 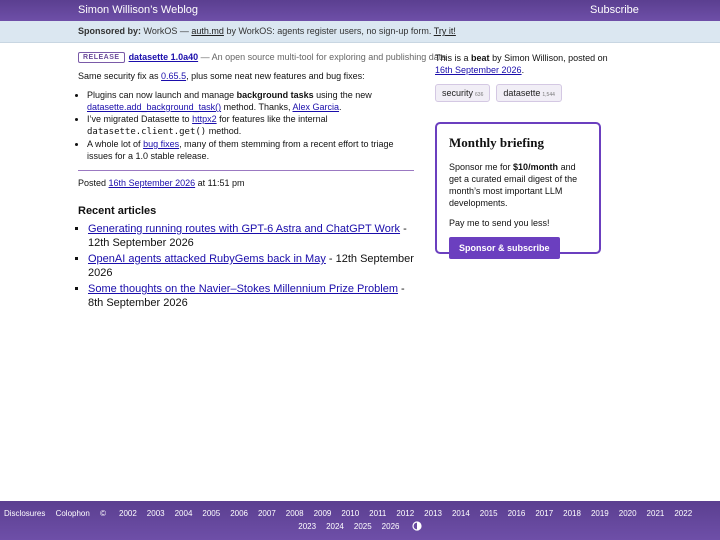 What do you see at coordinates (246, 170) in the screenshot?
I see `divider` at bounding box center [246, 170].